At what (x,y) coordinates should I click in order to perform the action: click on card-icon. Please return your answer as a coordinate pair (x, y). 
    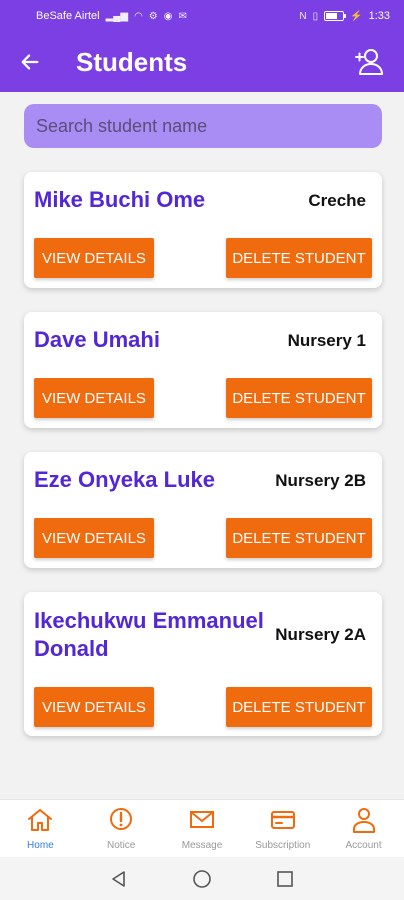
    Looking at the image, I should click on (282, 820).